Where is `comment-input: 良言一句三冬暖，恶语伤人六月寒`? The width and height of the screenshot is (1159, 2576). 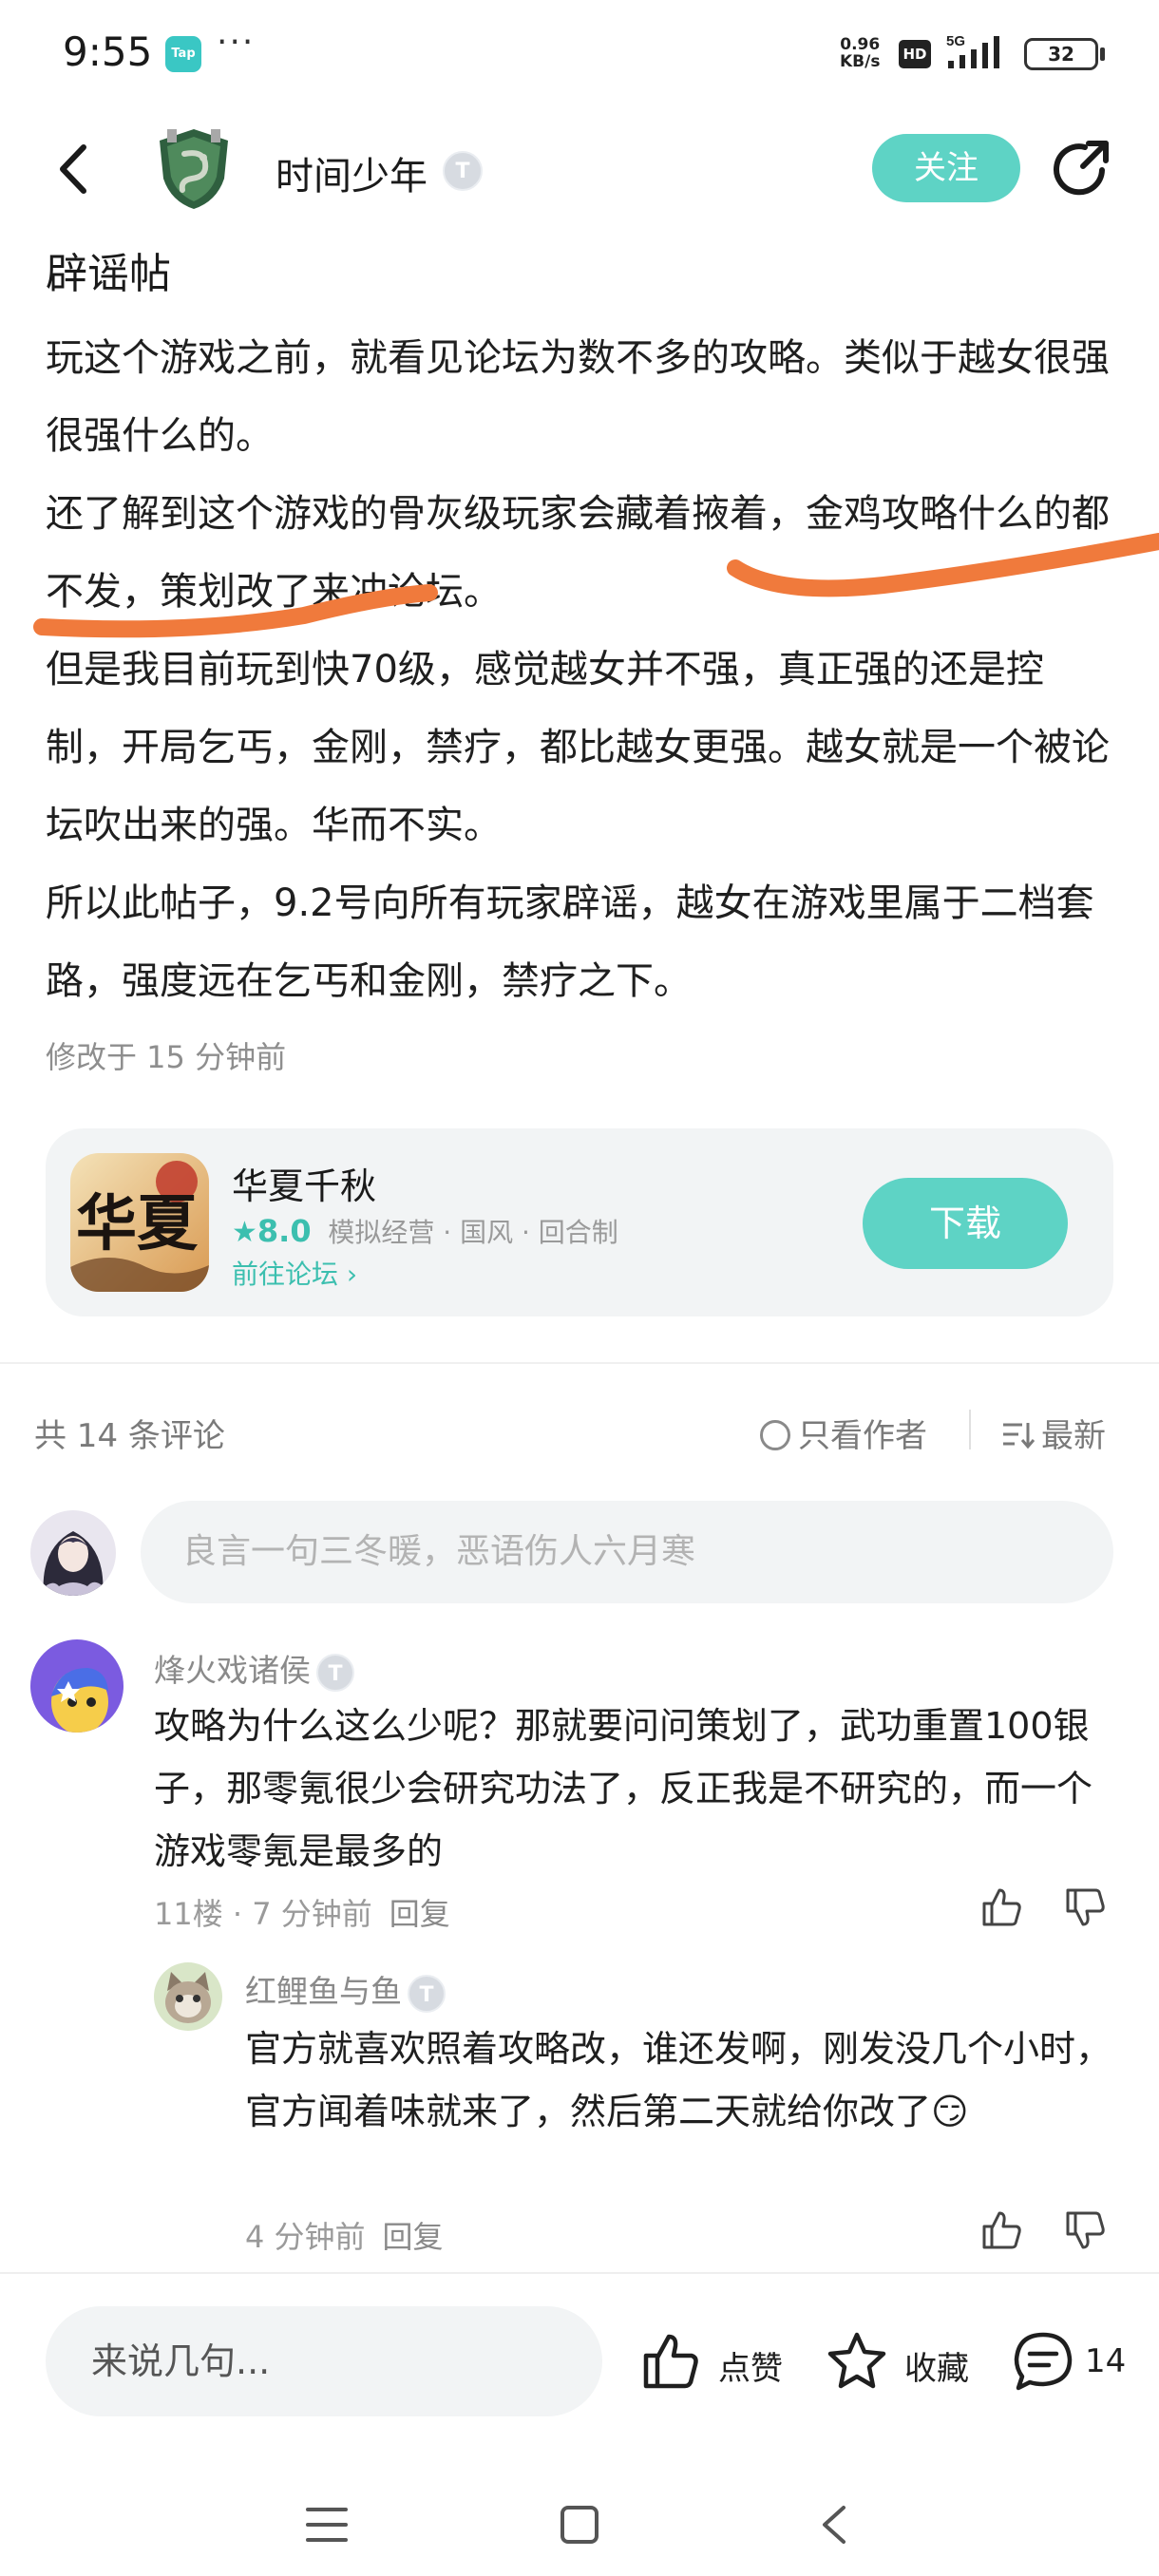
comment-input: 良言一句三冬暖，恶语伤人六月寒 is located at coordinates (627, 1552).